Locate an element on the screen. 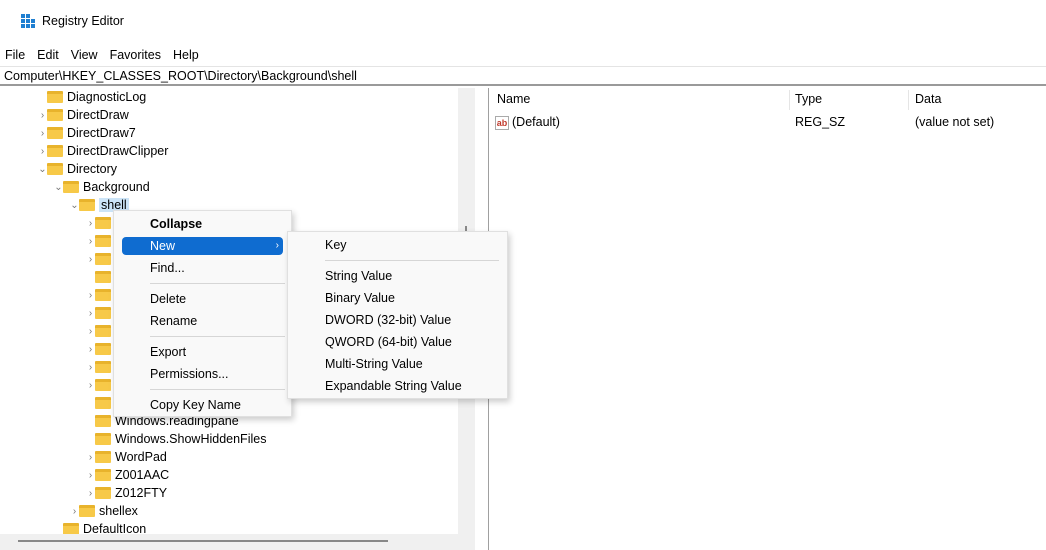 Image resolution: width=1046 pixels, height=550 pixels. menu-item-new: New › is located at coordinates (202, 246).